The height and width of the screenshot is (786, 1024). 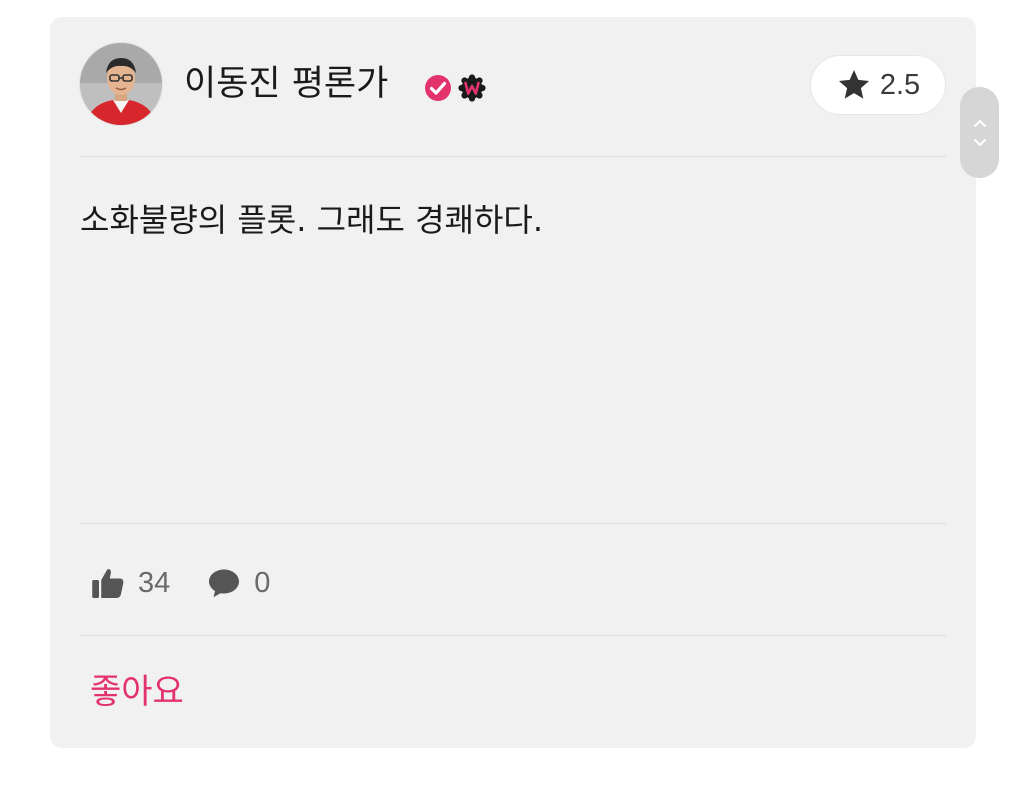 I want to click on verified-check-icon, so click(x=438, y=88).